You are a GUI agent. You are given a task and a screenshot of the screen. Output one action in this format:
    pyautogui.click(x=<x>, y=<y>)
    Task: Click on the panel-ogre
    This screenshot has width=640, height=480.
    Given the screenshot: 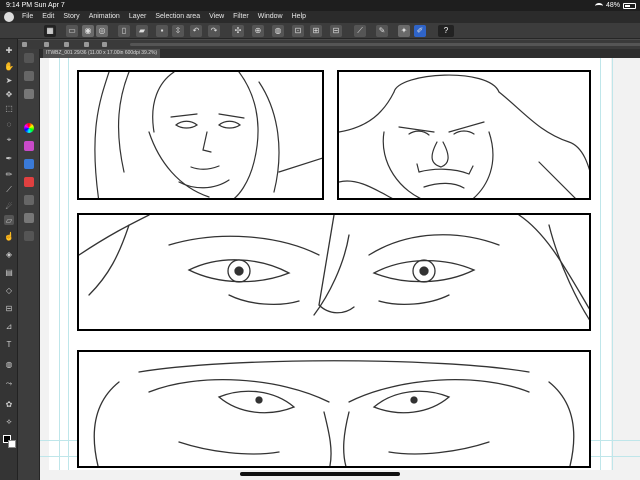 What is the action you would take?
    pyautogui.click(x=464, y=135)
    